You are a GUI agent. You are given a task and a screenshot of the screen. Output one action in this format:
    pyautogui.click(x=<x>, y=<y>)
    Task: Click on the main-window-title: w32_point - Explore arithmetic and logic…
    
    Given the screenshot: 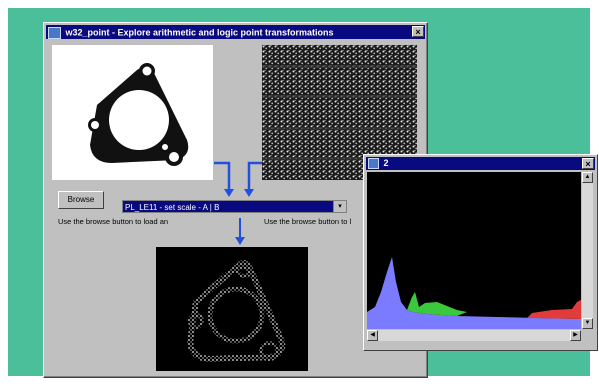 What is the action you would take?
    pyautogui.click(x=199, y=32)
    